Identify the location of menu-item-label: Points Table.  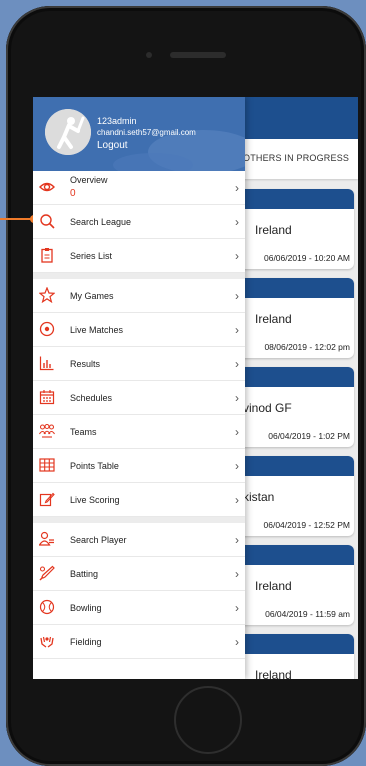
(94, 466).